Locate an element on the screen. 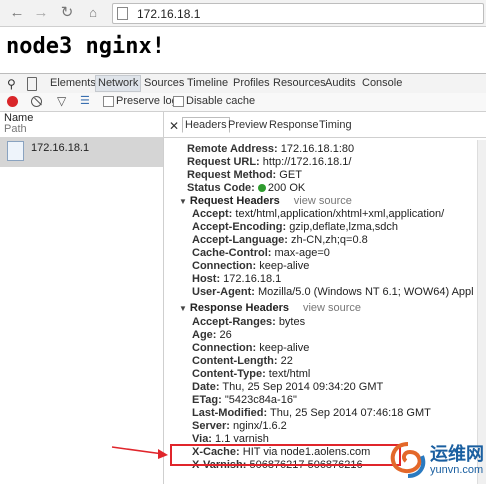  header-row: Accept-Encoding: gzip,deflate,lzma,sdch is located at coordinates (295, 227).